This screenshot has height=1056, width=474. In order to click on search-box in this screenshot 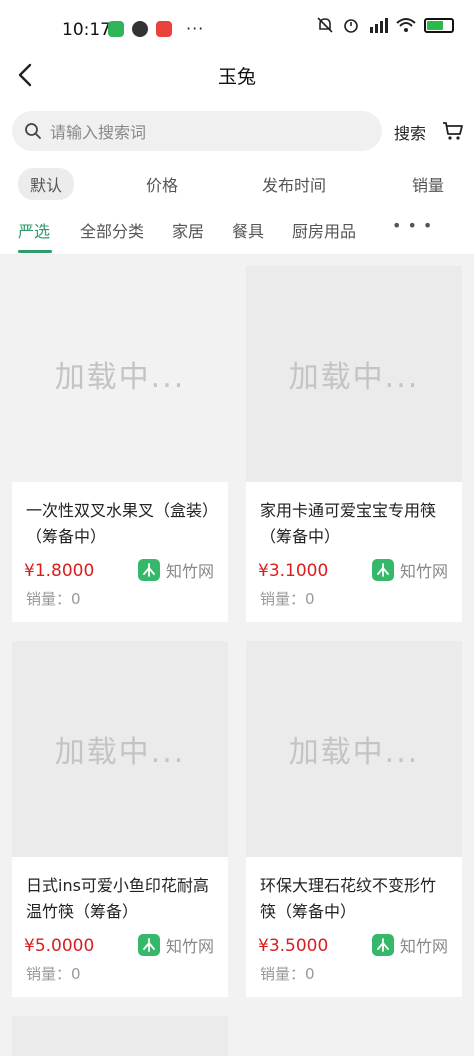, I will do `click(197, 132)`.